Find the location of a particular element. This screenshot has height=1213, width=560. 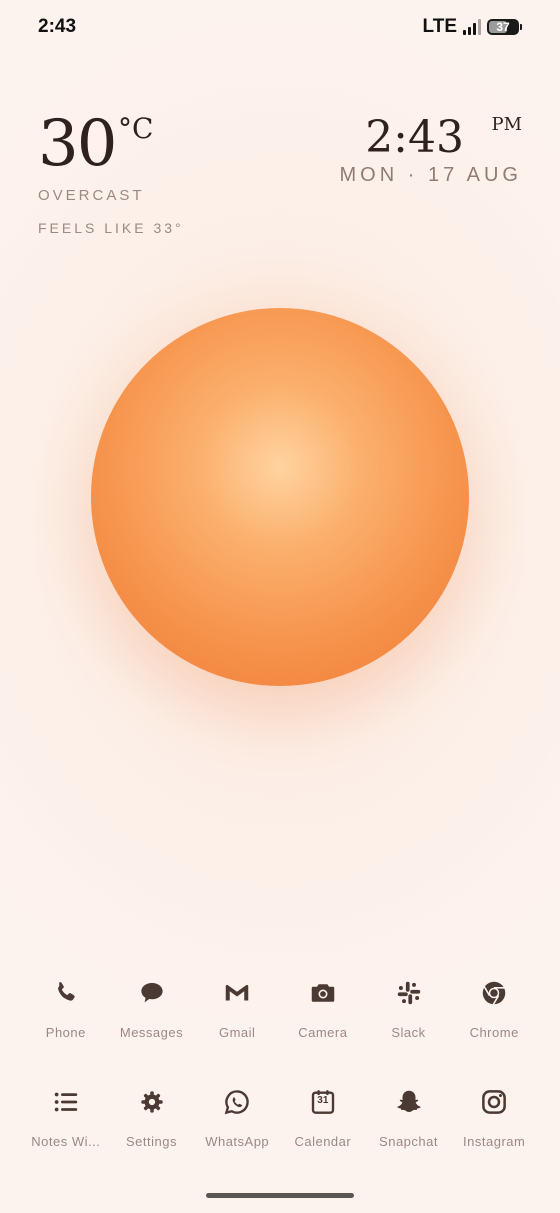

gmail-icon is located at coordinates (237, 993).